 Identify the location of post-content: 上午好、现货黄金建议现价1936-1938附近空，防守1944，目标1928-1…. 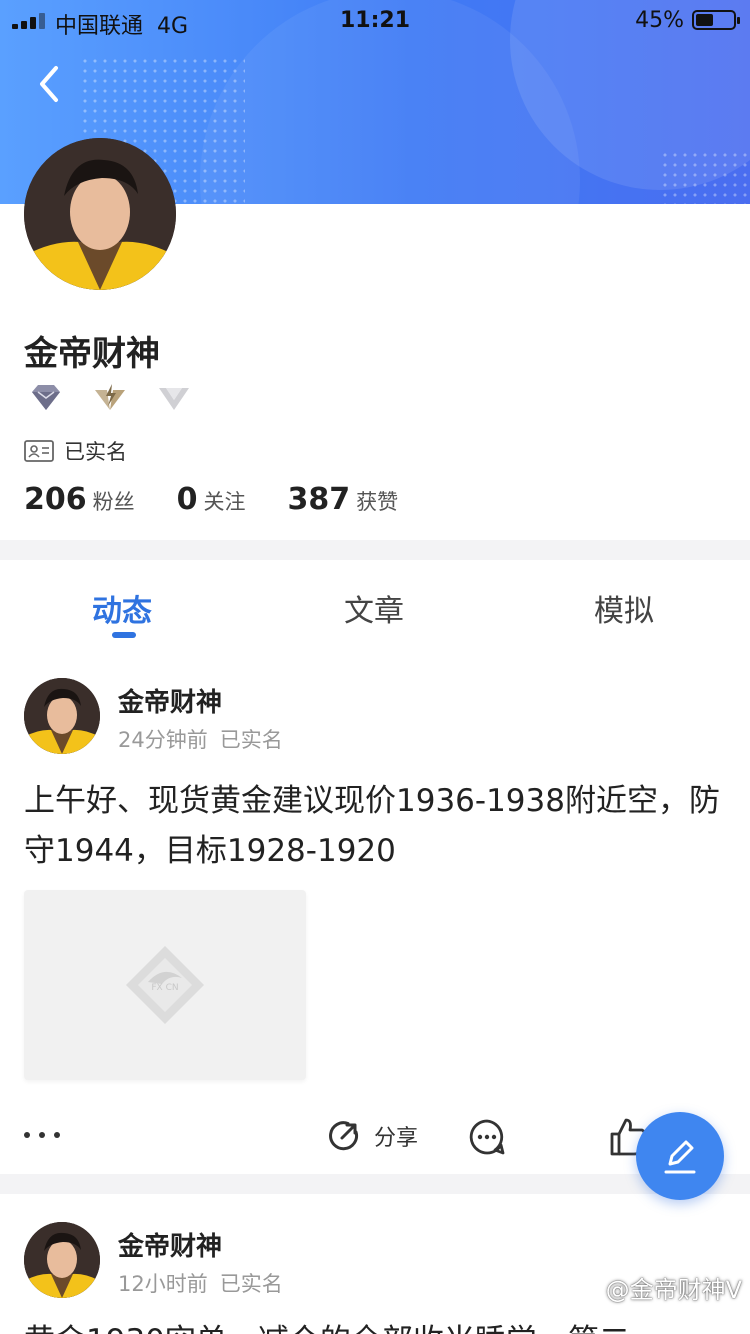
(374, 826).